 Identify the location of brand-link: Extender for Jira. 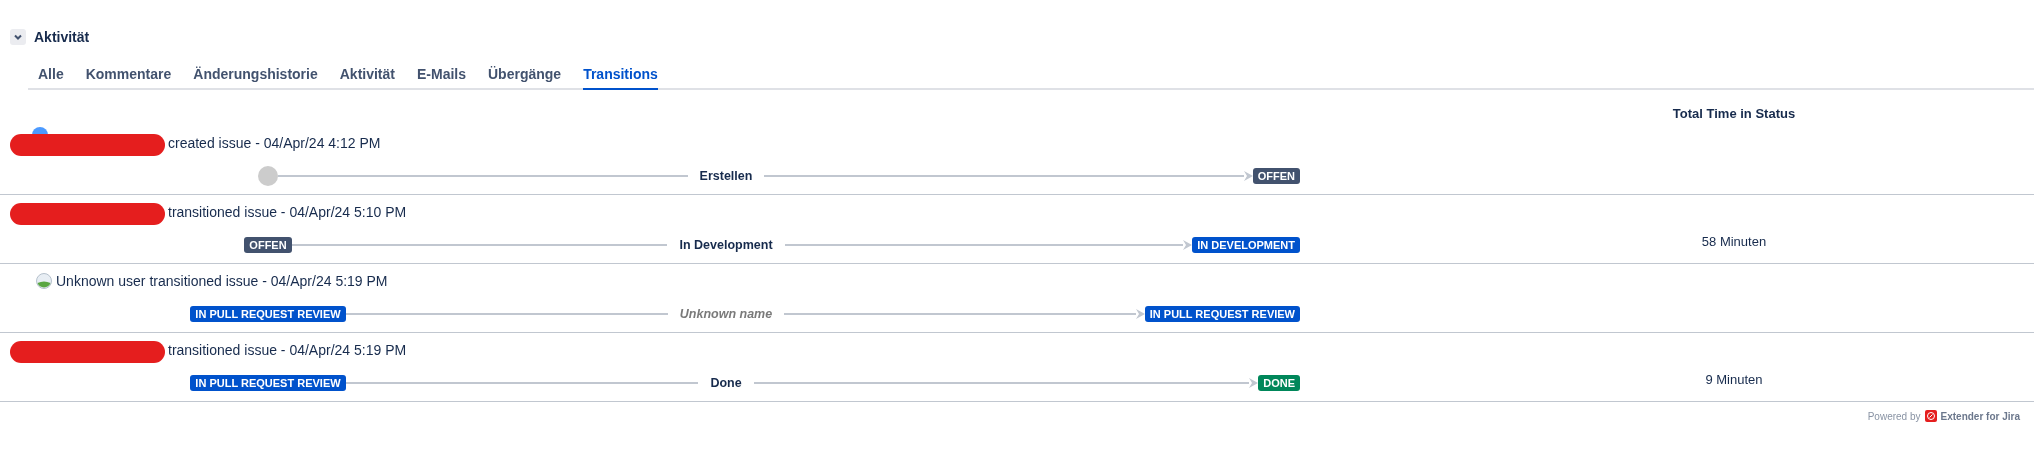
(1980, 416).